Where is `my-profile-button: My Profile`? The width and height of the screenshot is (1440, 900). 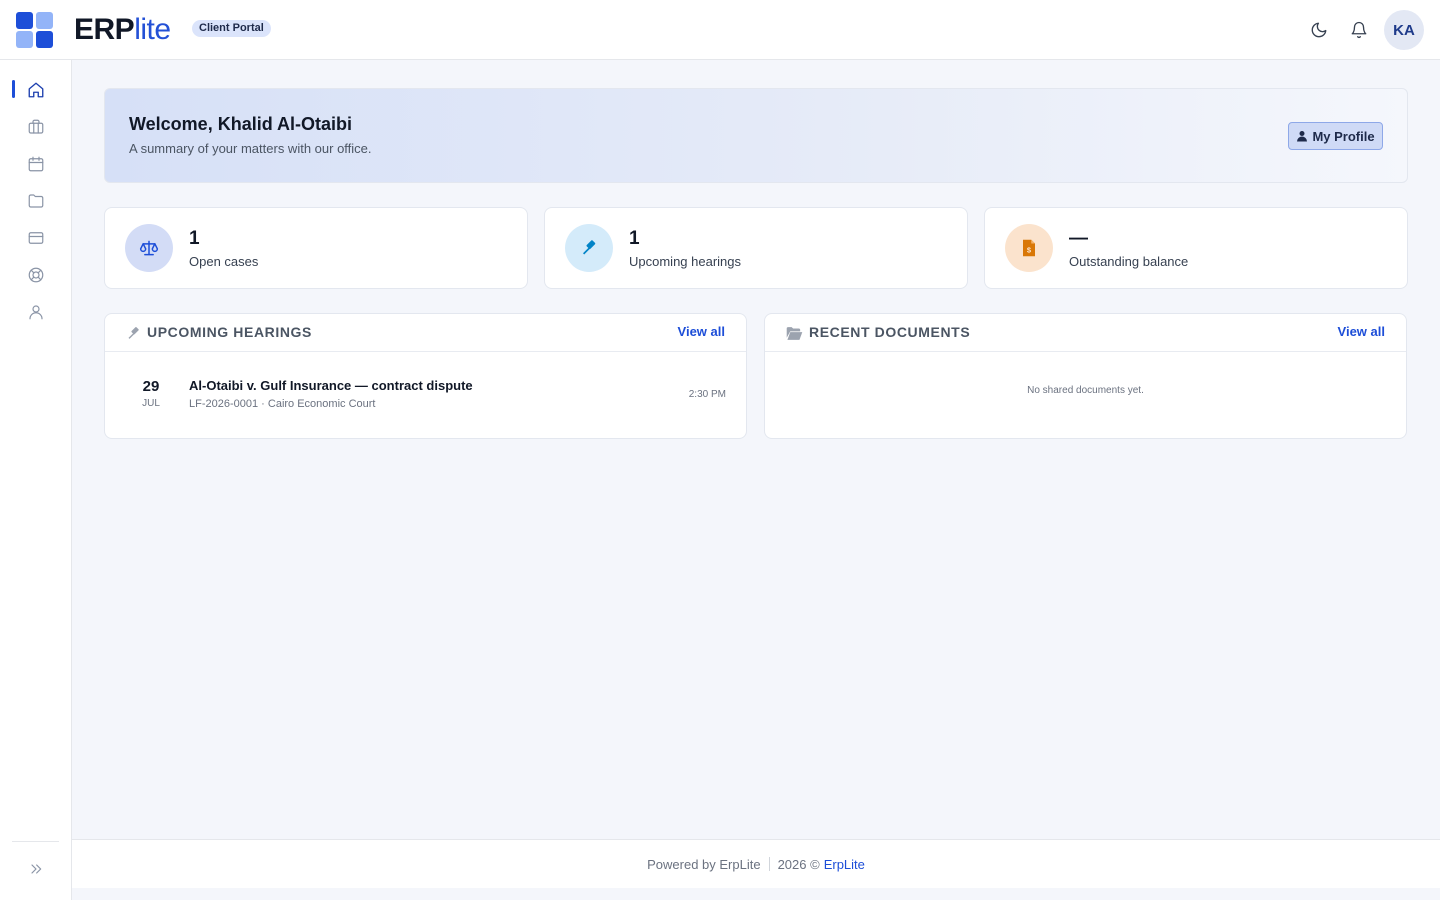 my-profile-button: My Profile is located at coordinates (1335, 136).